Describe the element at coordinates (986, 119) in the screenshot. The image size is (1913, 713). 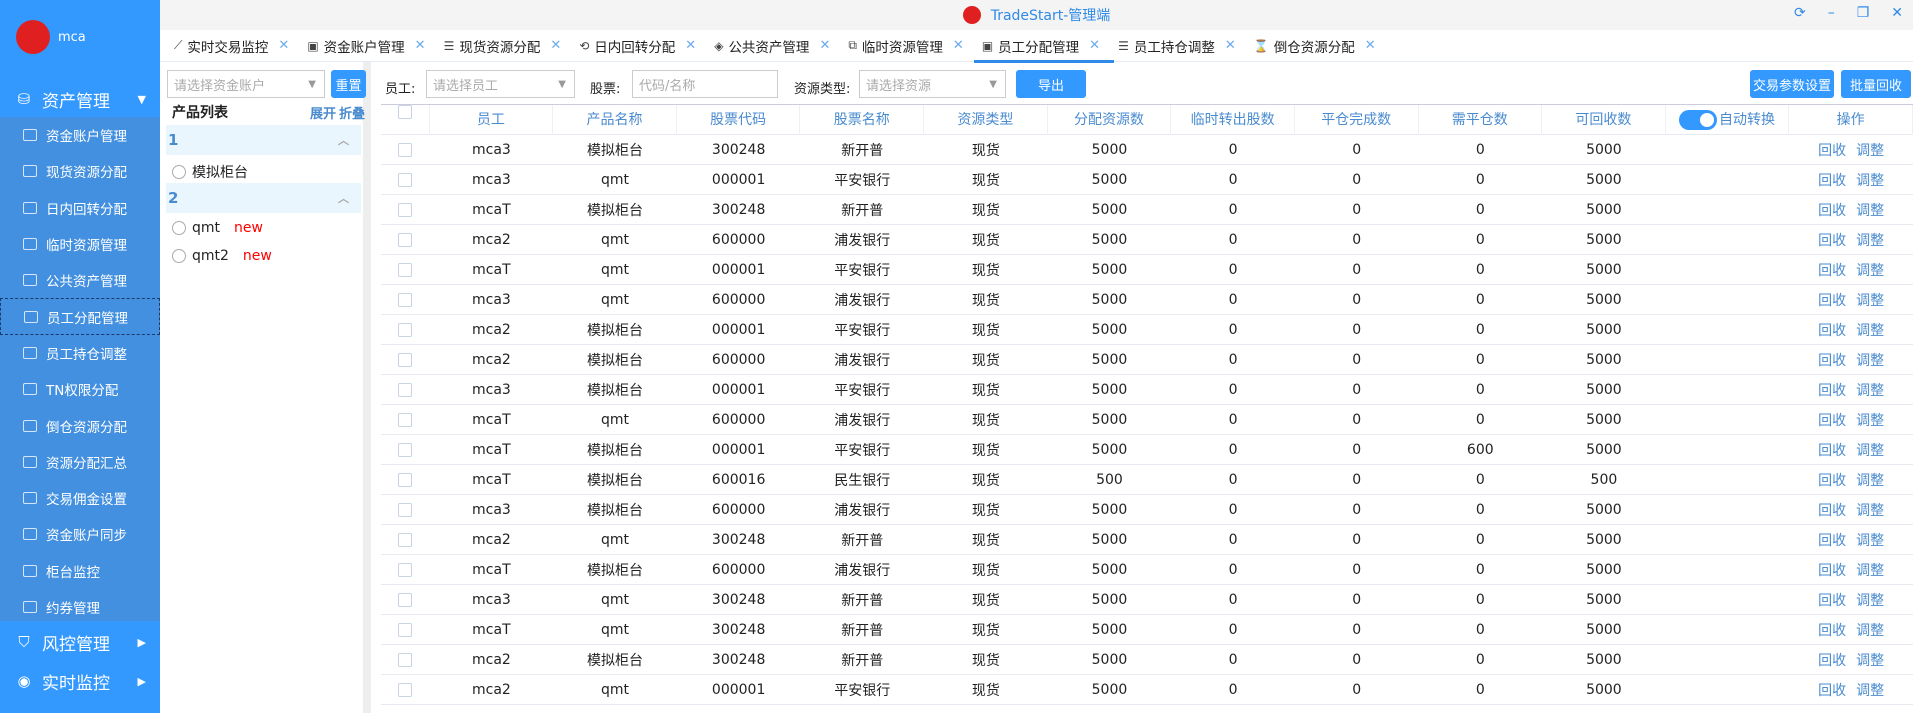
I see `column-header: 资源类型` at that location.